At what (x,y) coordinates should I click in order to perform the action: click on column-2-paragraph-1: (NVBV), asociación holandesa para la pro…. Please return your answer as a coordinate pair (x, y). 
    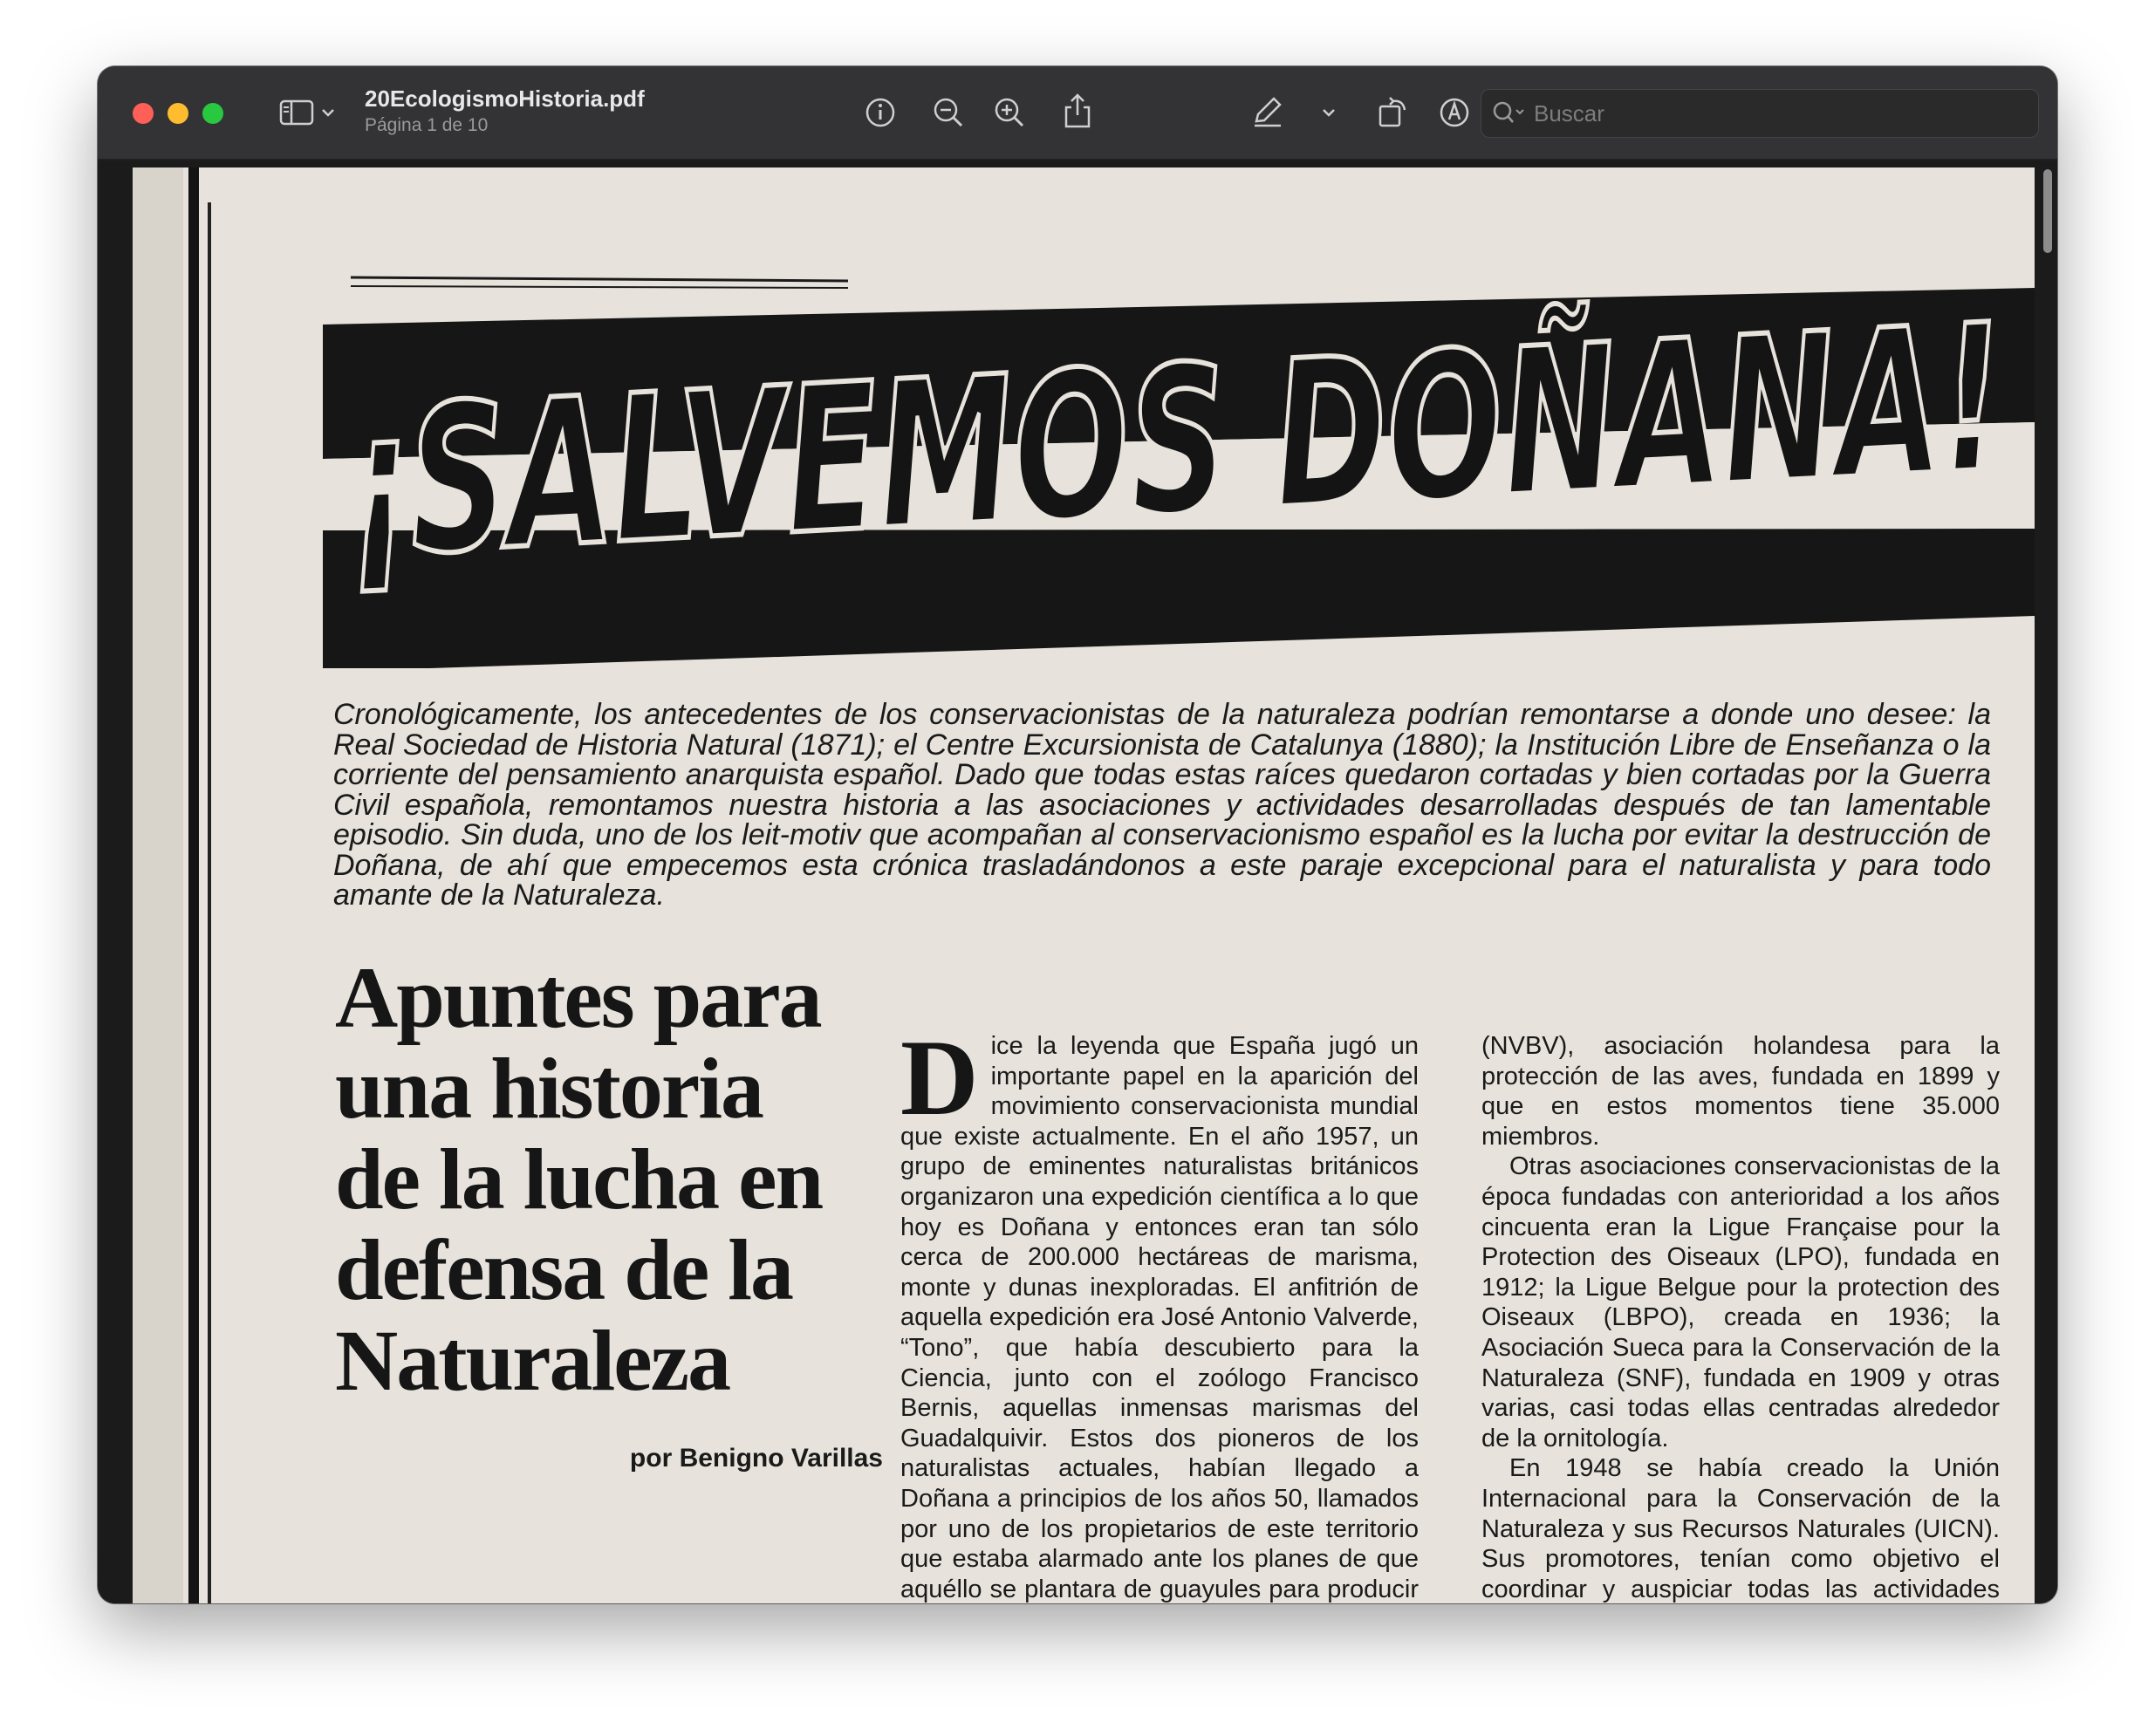
    Looking at the image, I should click on (1740, 1091).